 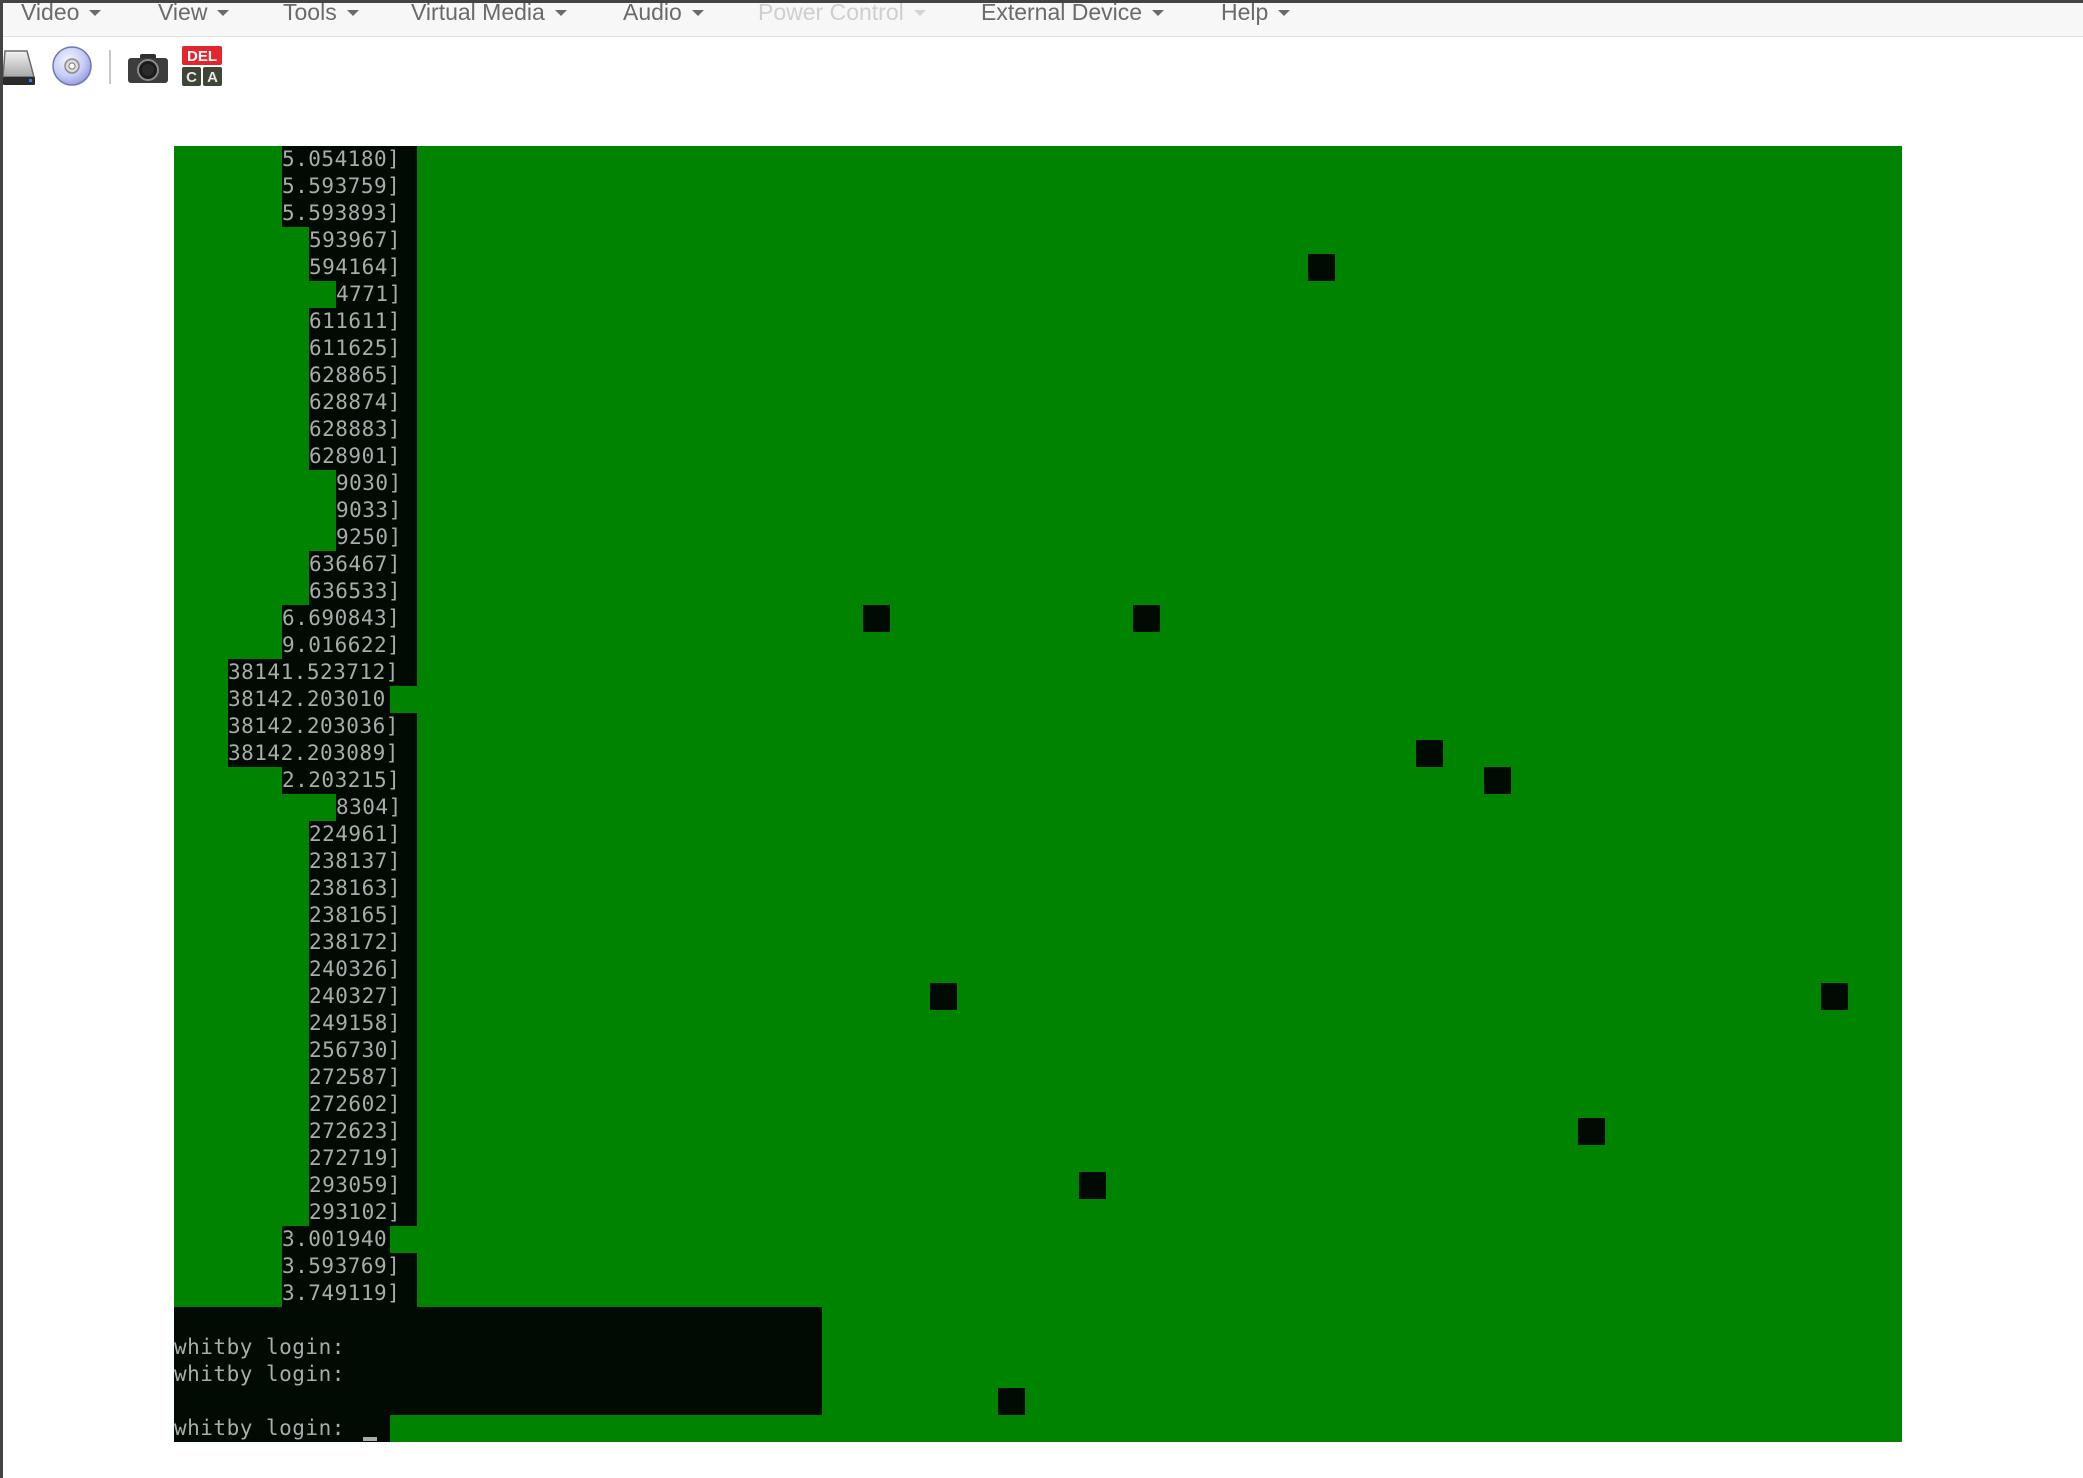 I want to click on kernel-log-line: 272587], so click(x=355, y=1077).